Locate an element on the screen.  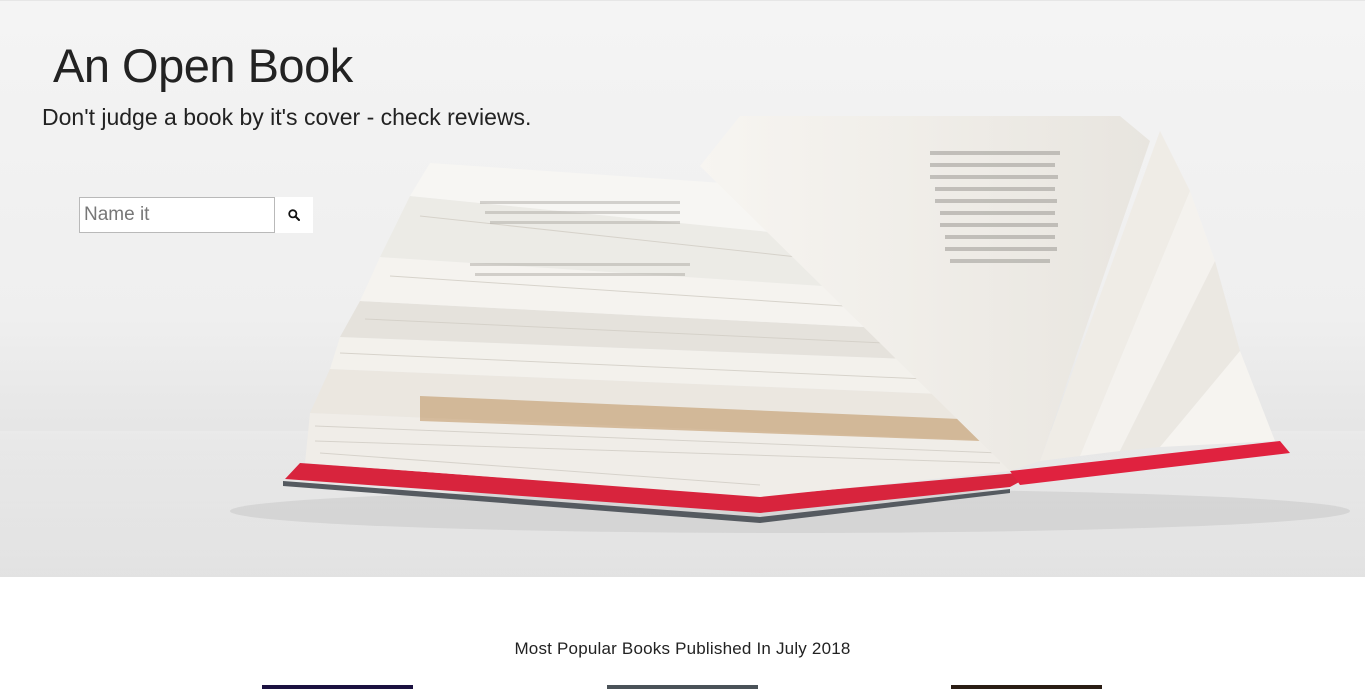
search-button is located at coordinates (294, 215).